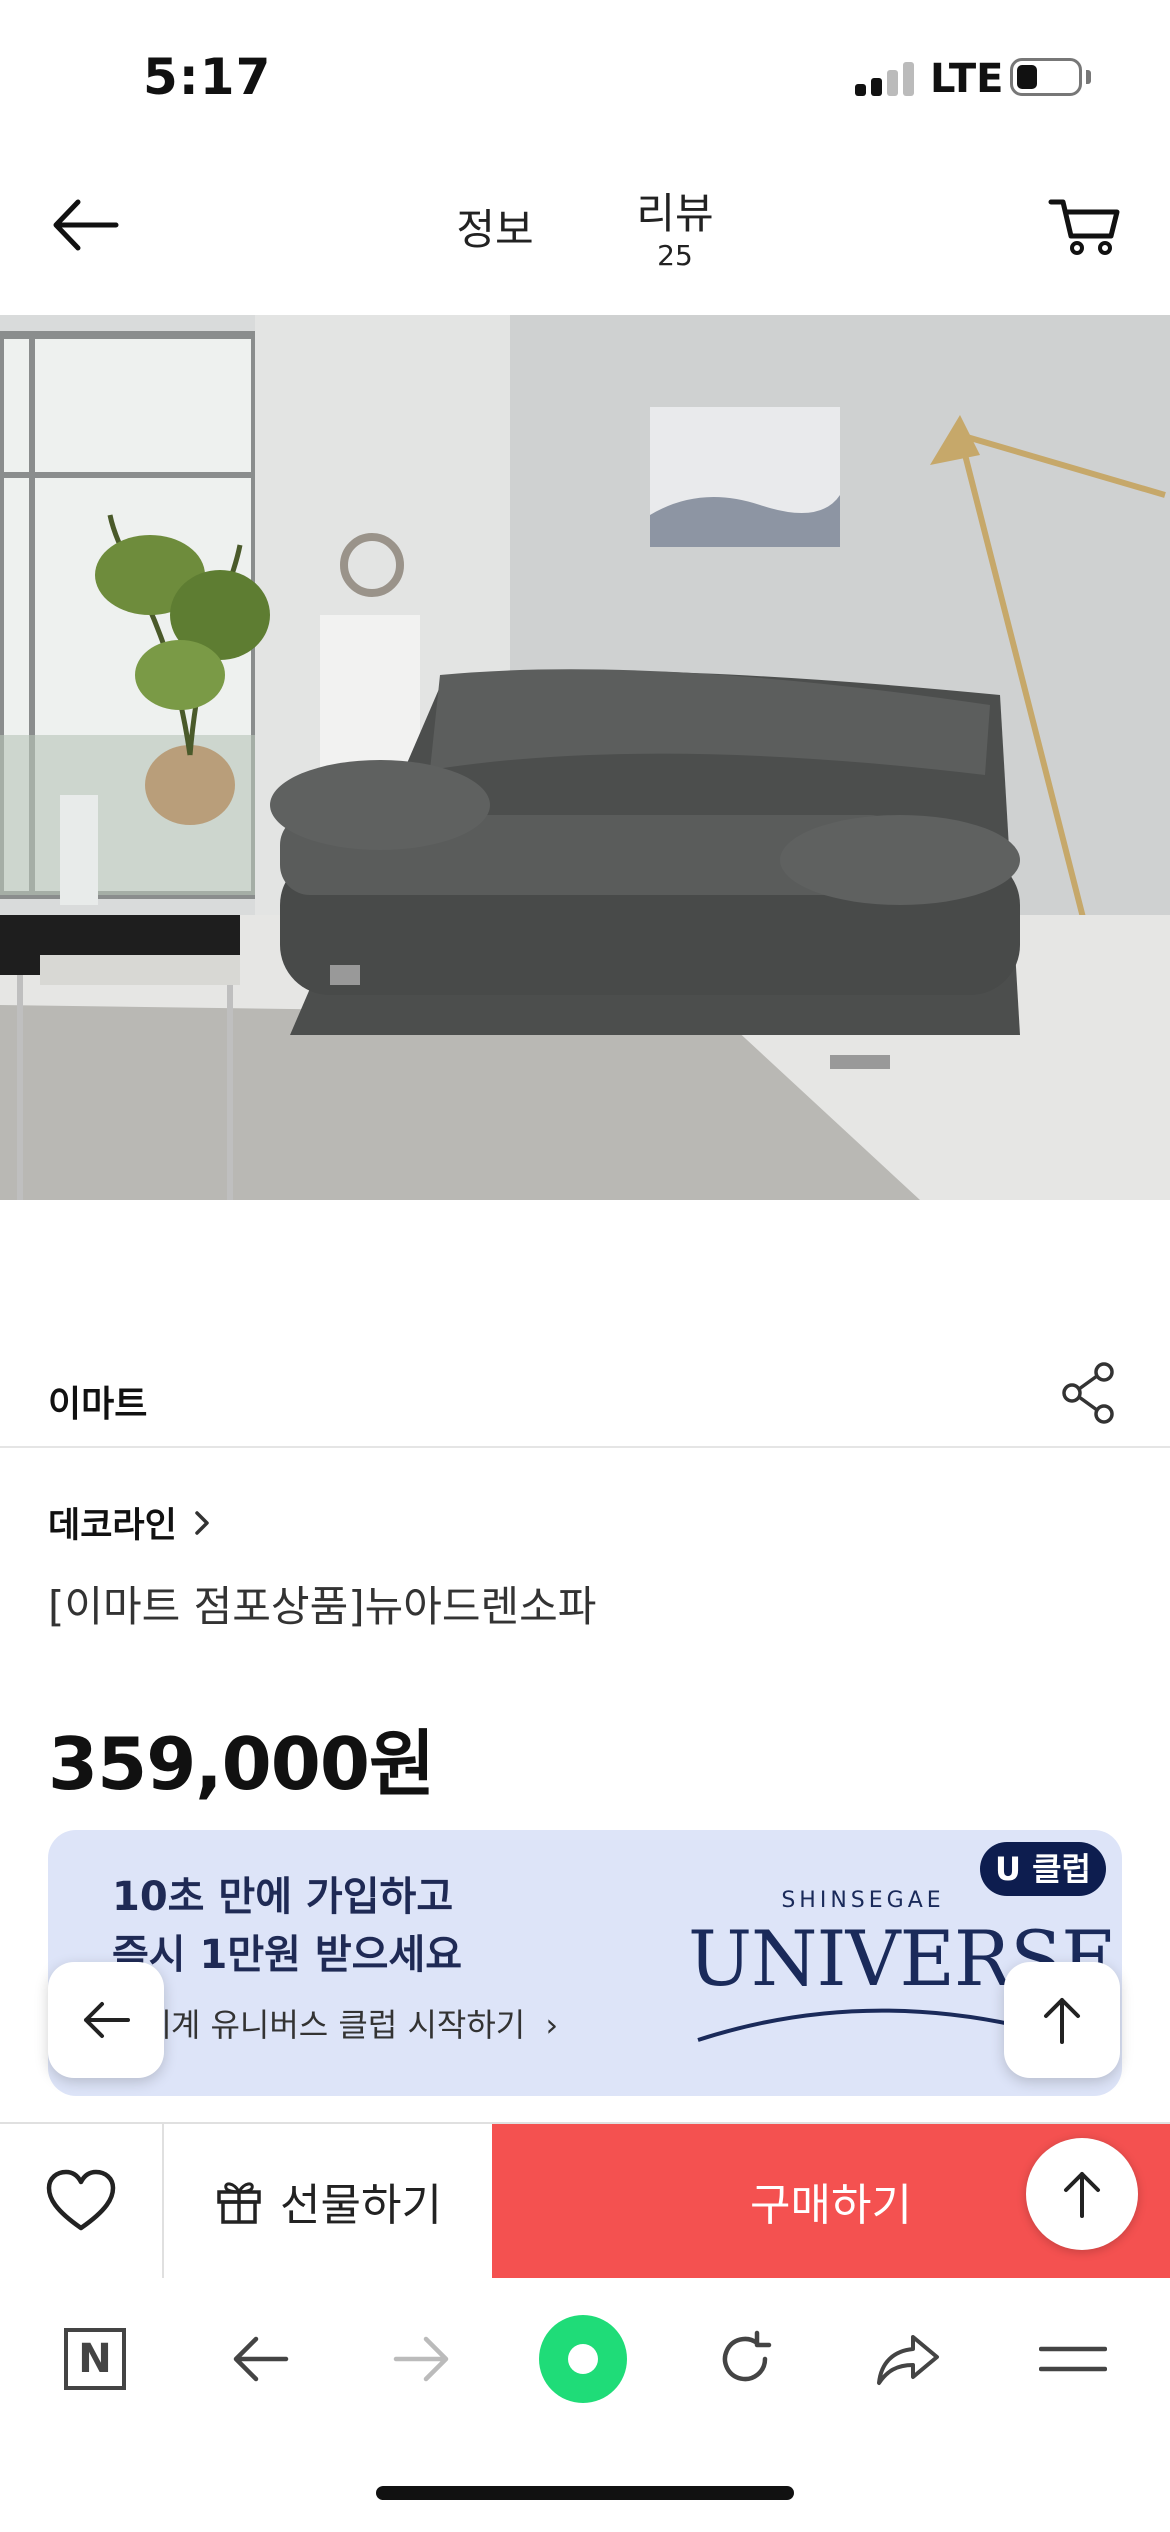 This screenshot has width=1170, height=2532. I want to click on divider, so click(585, 1447).